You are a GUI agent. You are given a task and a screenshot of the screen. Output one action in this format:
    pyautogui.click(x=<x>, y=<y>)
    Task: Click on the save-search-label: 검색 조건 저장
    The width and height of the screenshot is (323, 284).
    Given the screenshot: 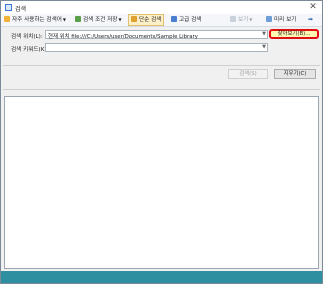 What is the action you would take?
    pyautogui.click(x=100, y=20)
    